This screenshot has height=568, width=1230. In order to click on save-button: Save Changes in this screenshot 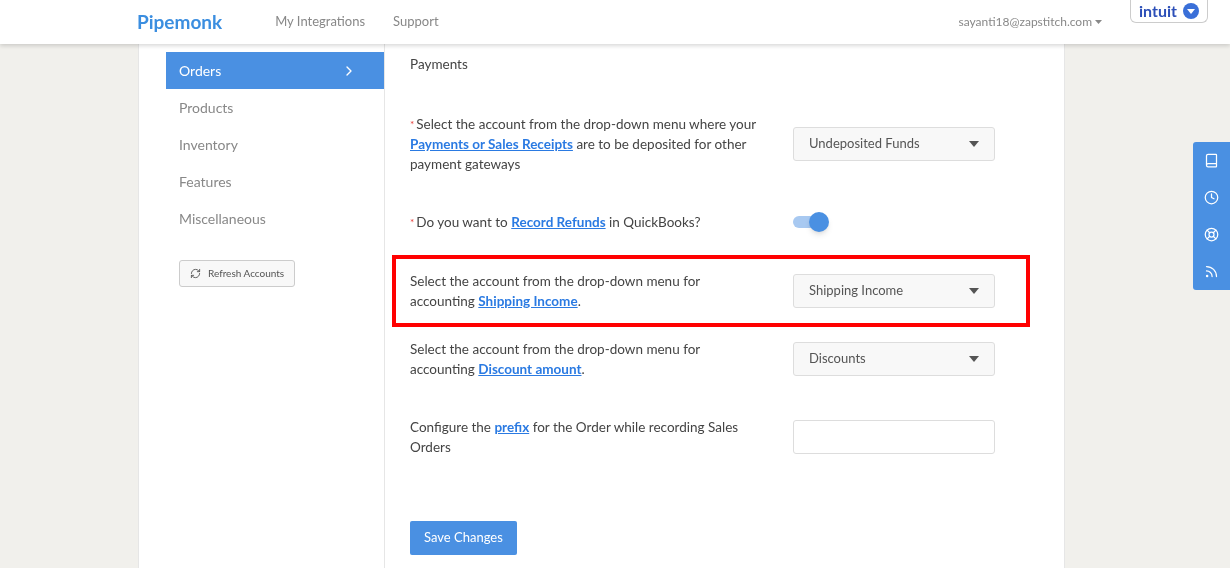, I will do `click(463, 538)`.